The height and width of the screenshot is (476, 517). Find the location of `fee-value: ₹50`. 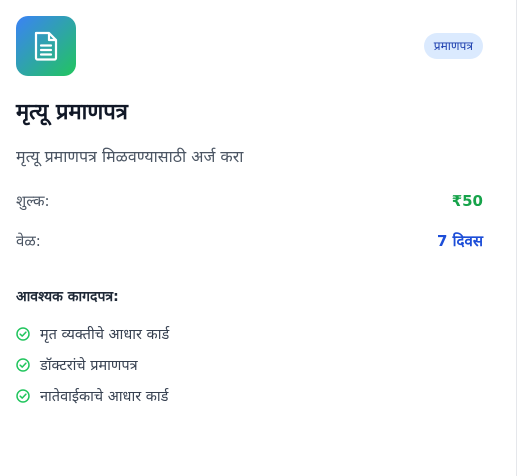

fee-value: ₹50 is located at coordinates (467, 201).